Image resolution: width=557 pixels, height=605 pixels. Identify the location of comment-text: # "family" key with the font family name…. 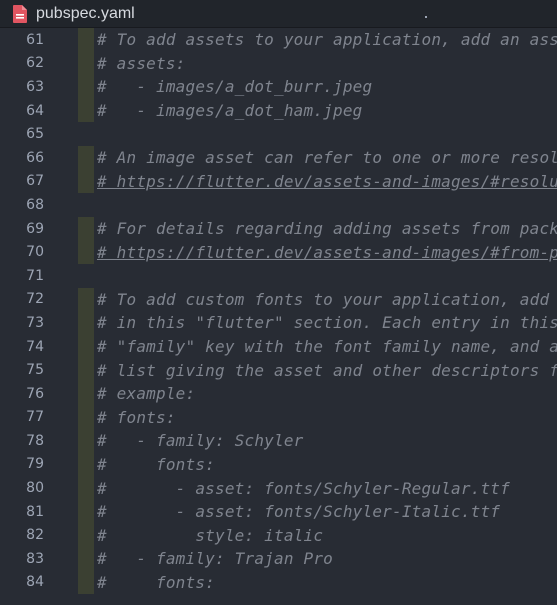
(327, 347).